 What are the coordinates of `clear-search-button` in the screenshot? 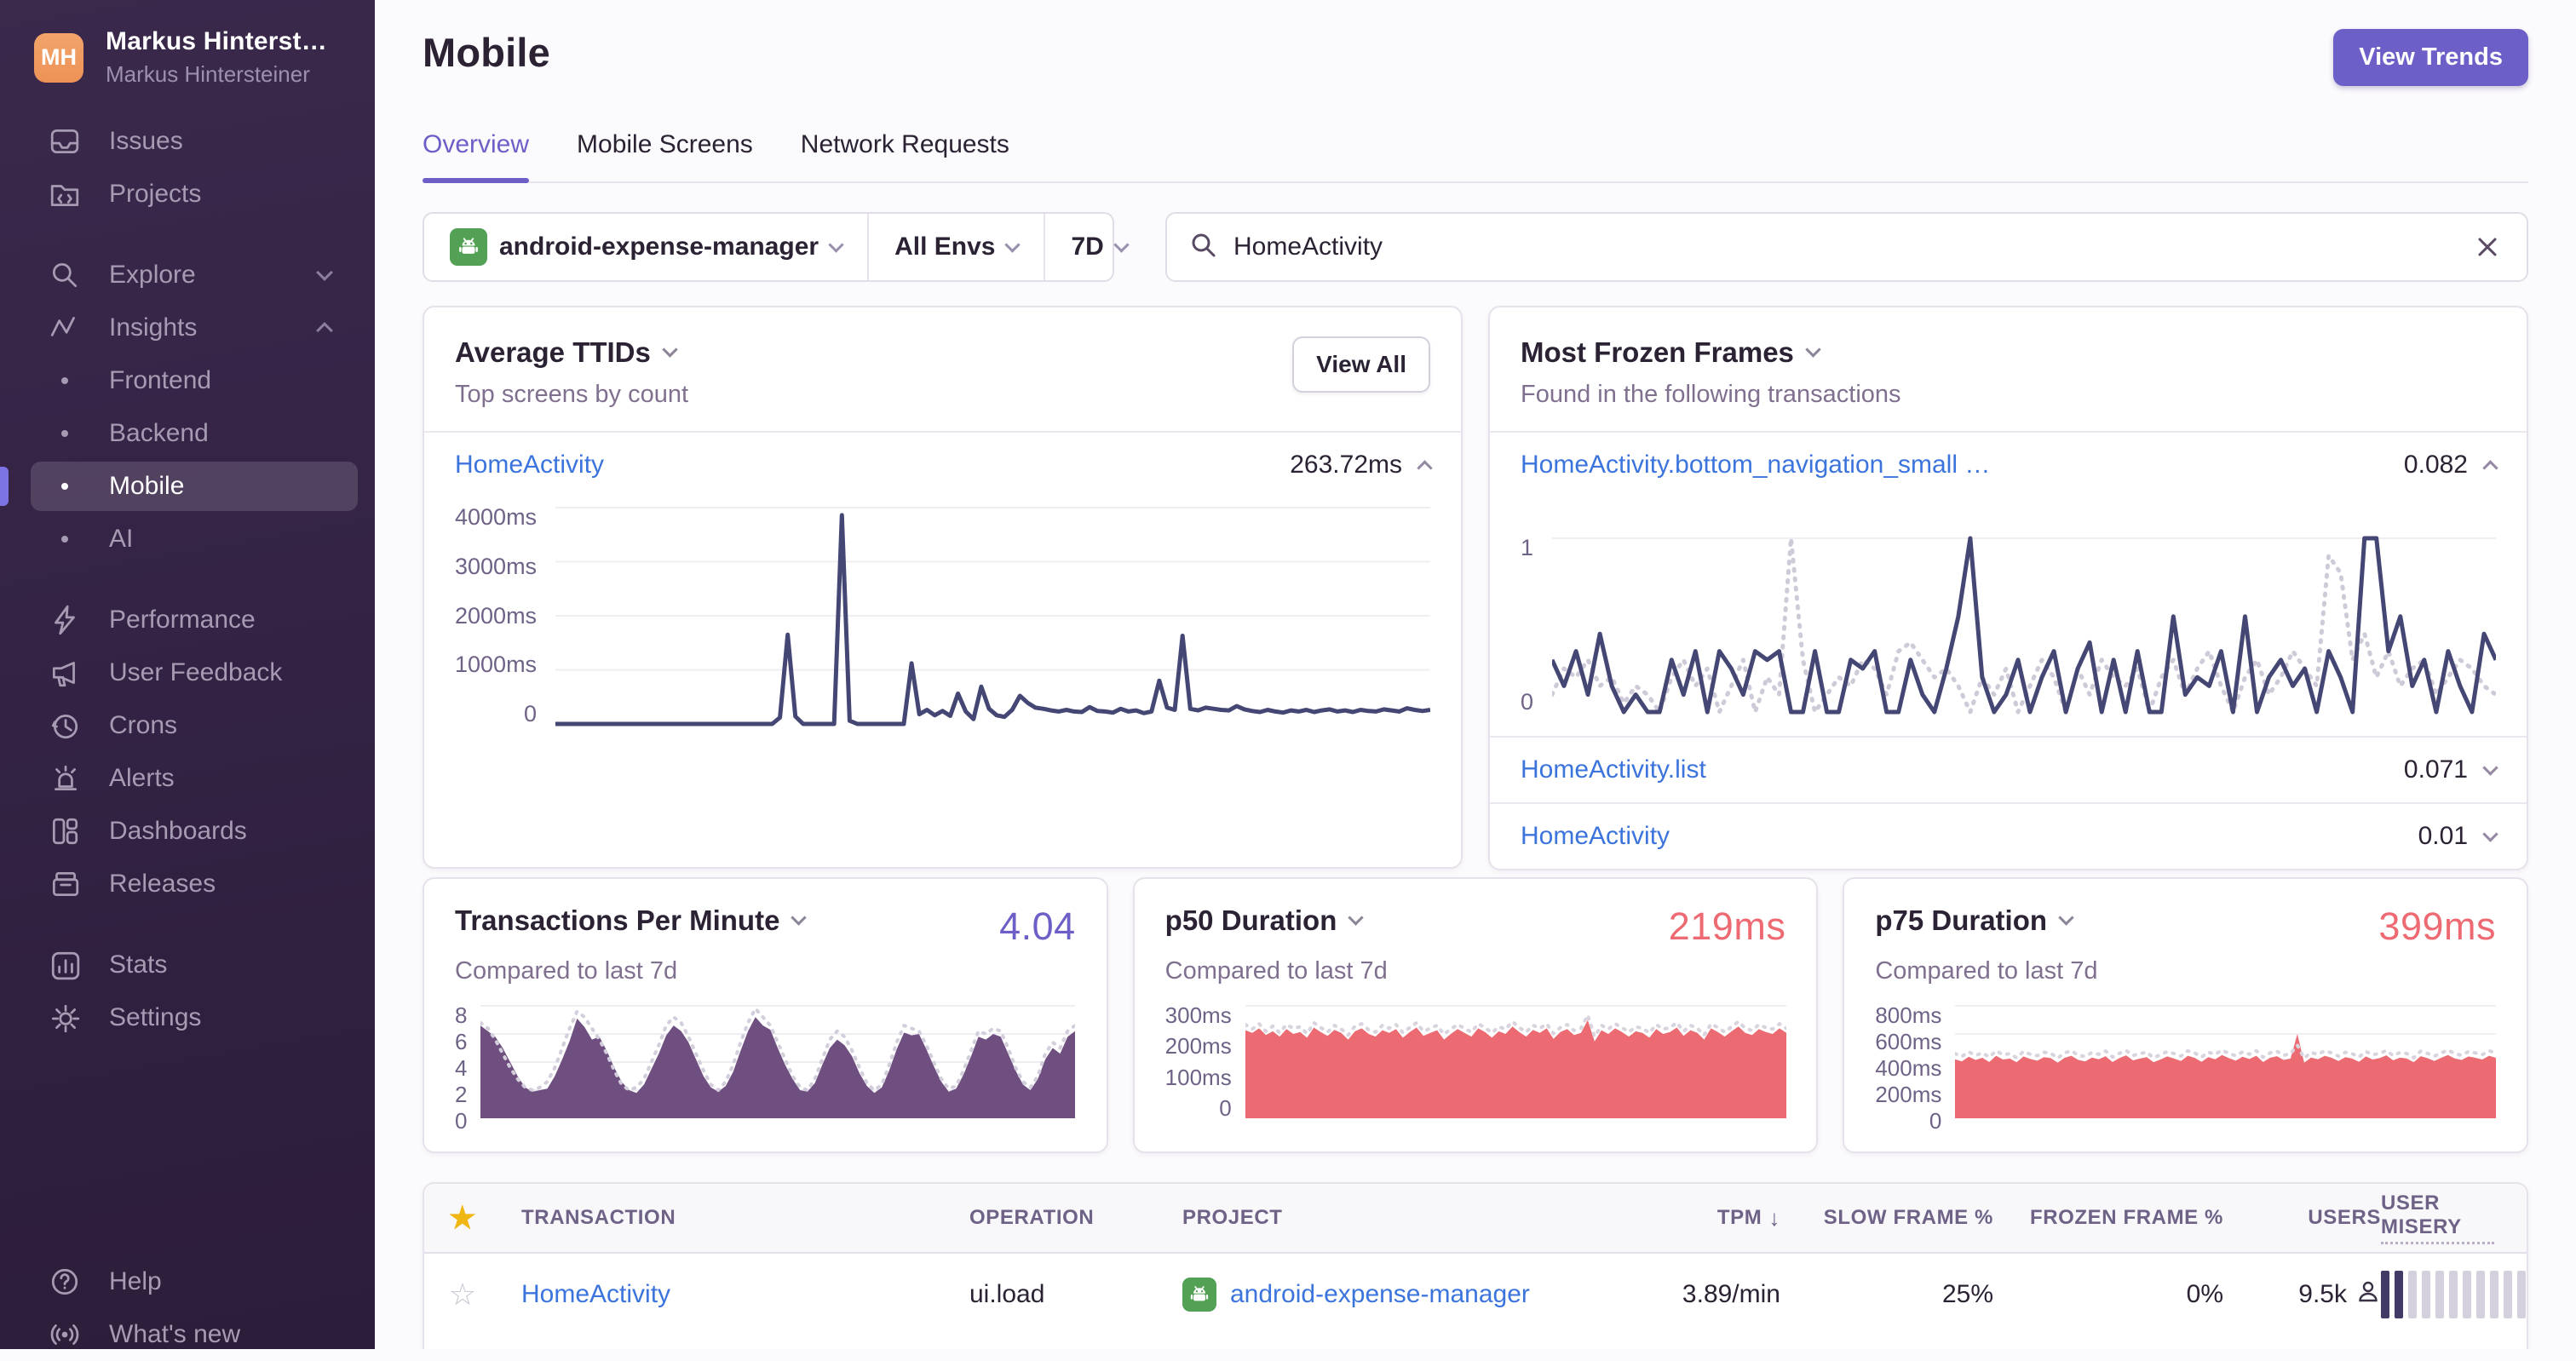 It's located at (2487, 247).